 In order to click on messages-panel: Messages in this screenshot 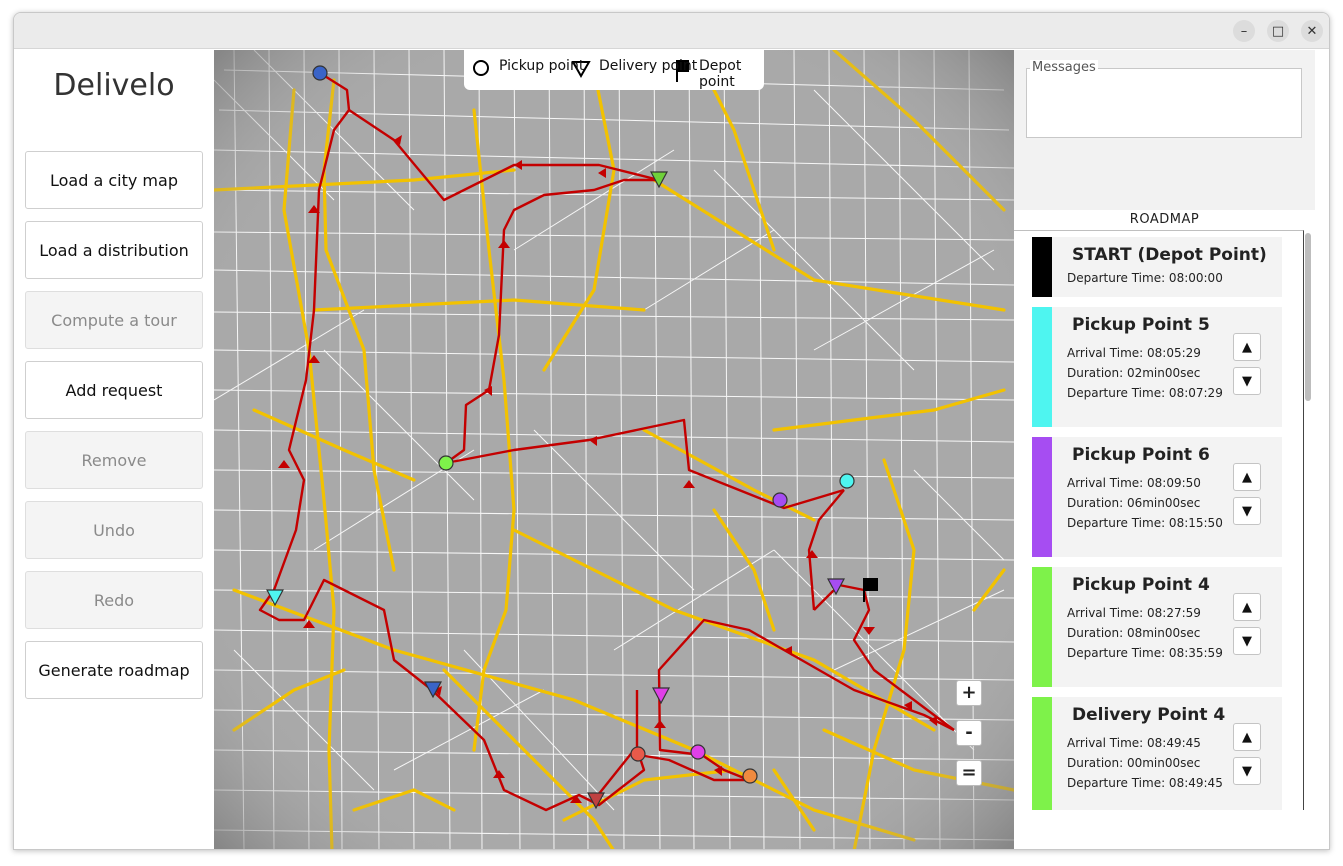, I will do `click(1164, 130)`.